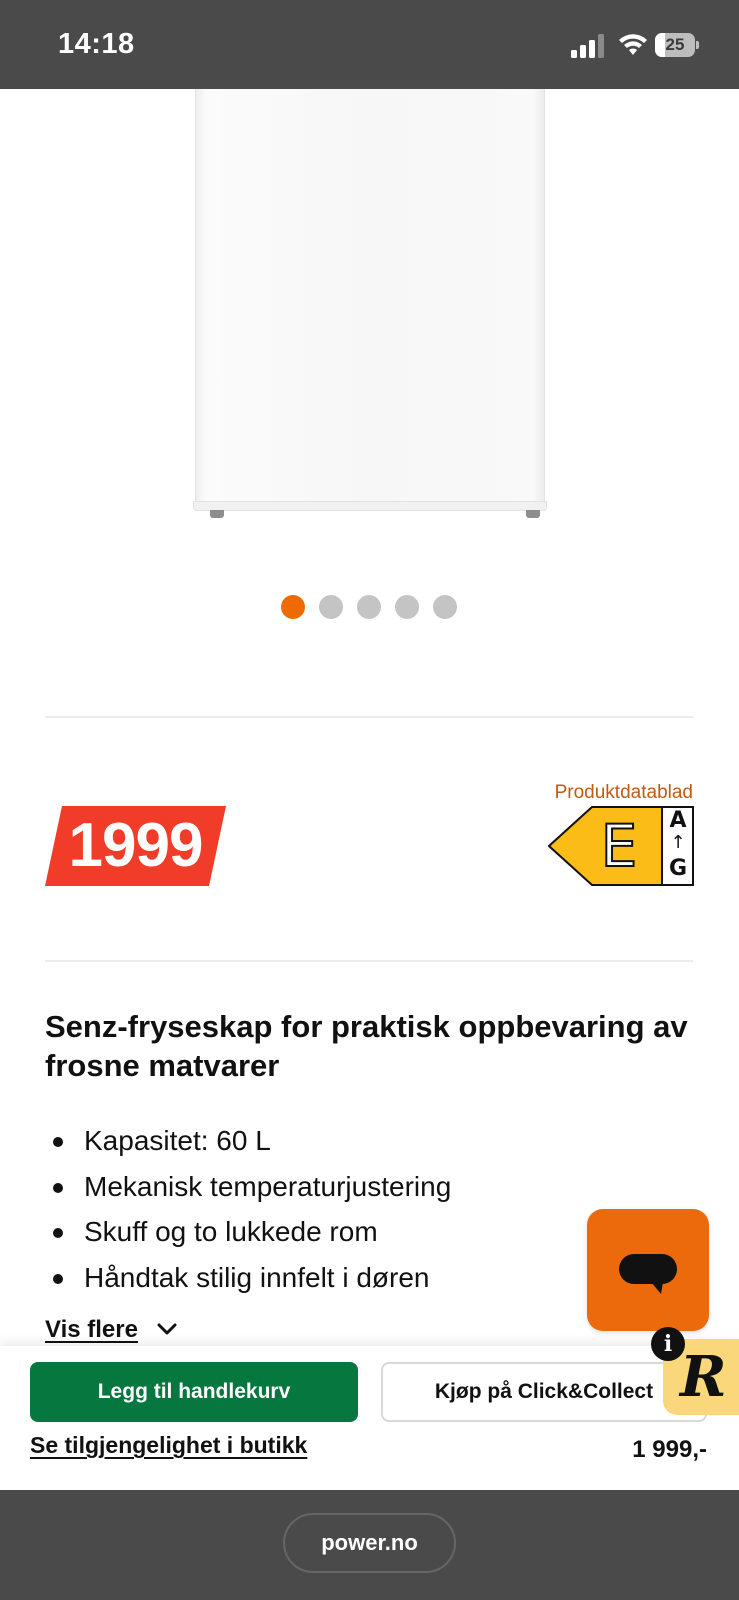 This screenshot has width=739, height=1600. I want to click on chat-button, so click(648, 1270).